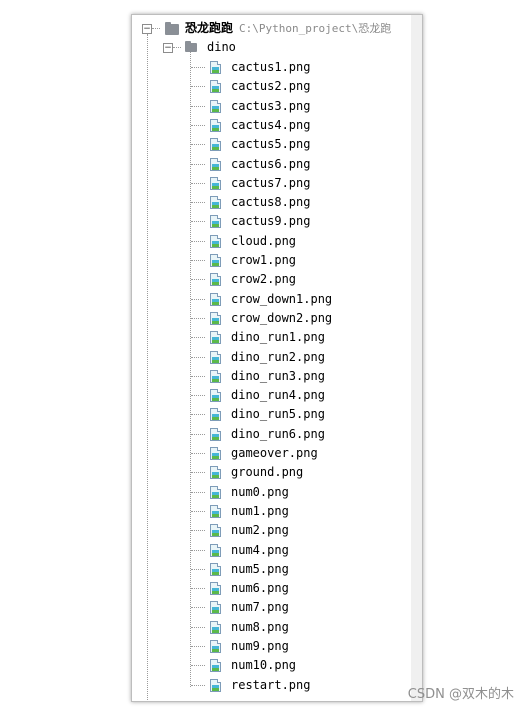 The image size is (528, 713). I want to click on file-label: cactus8.png, so click(271, 202).